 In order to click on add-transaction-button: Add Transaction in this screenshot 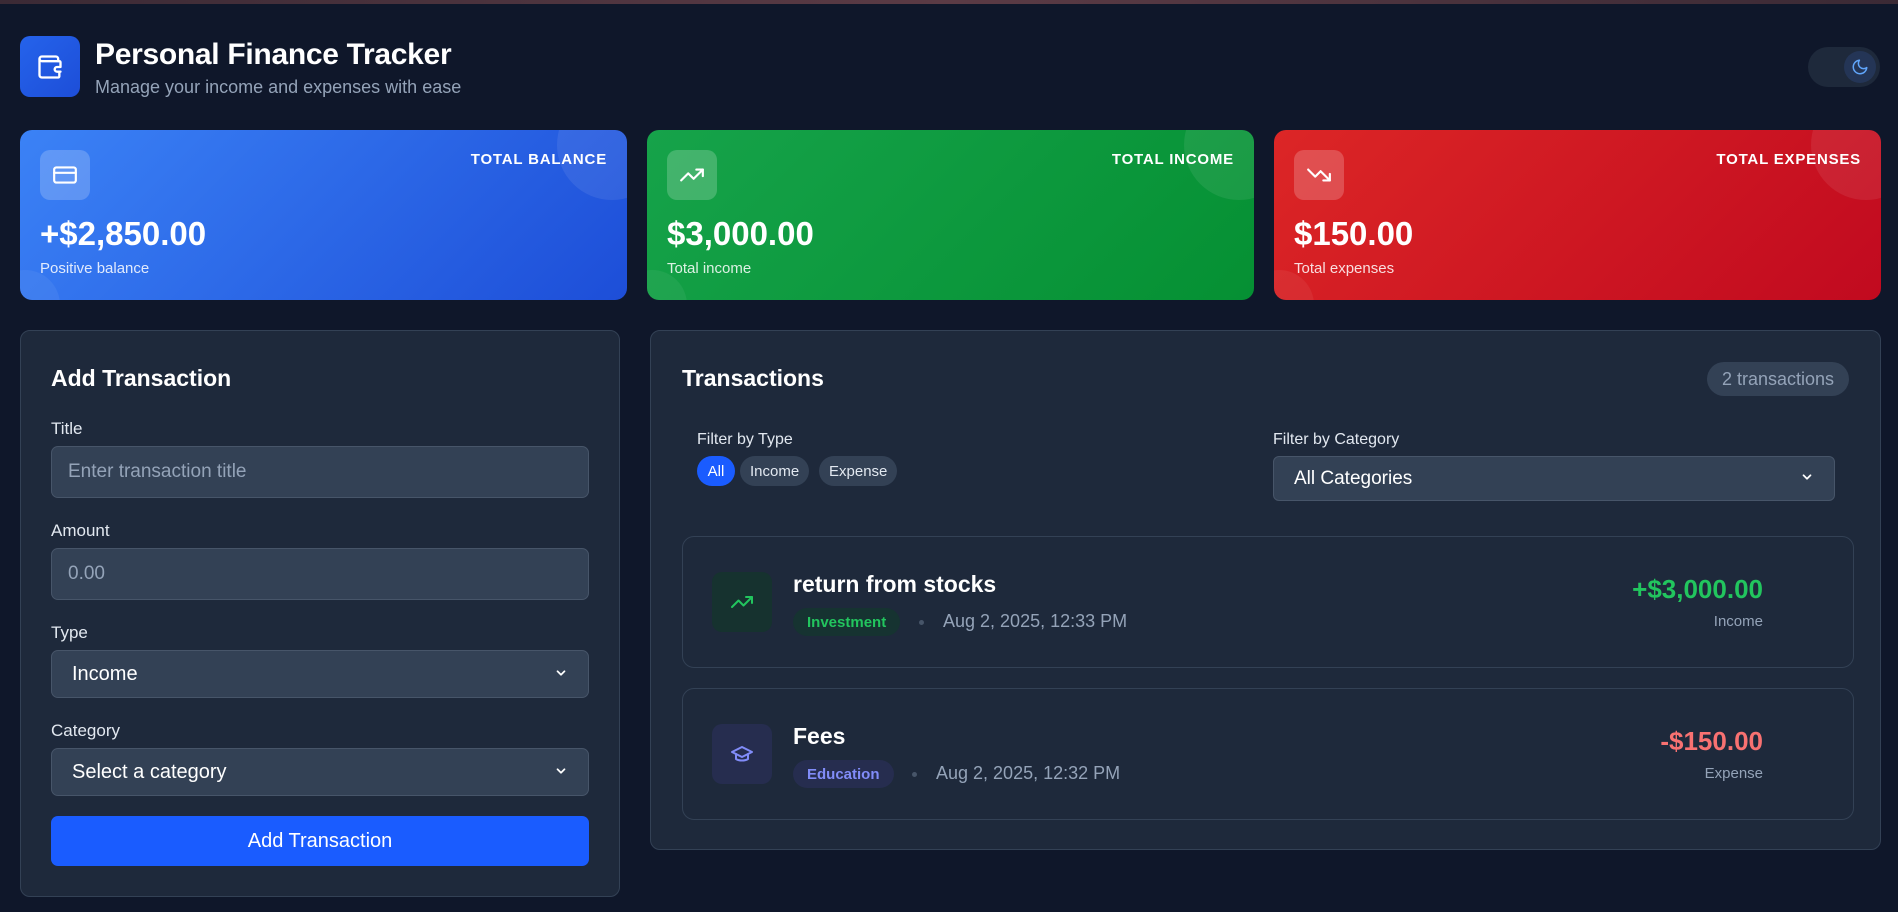, I will do `click(320, 841)`.